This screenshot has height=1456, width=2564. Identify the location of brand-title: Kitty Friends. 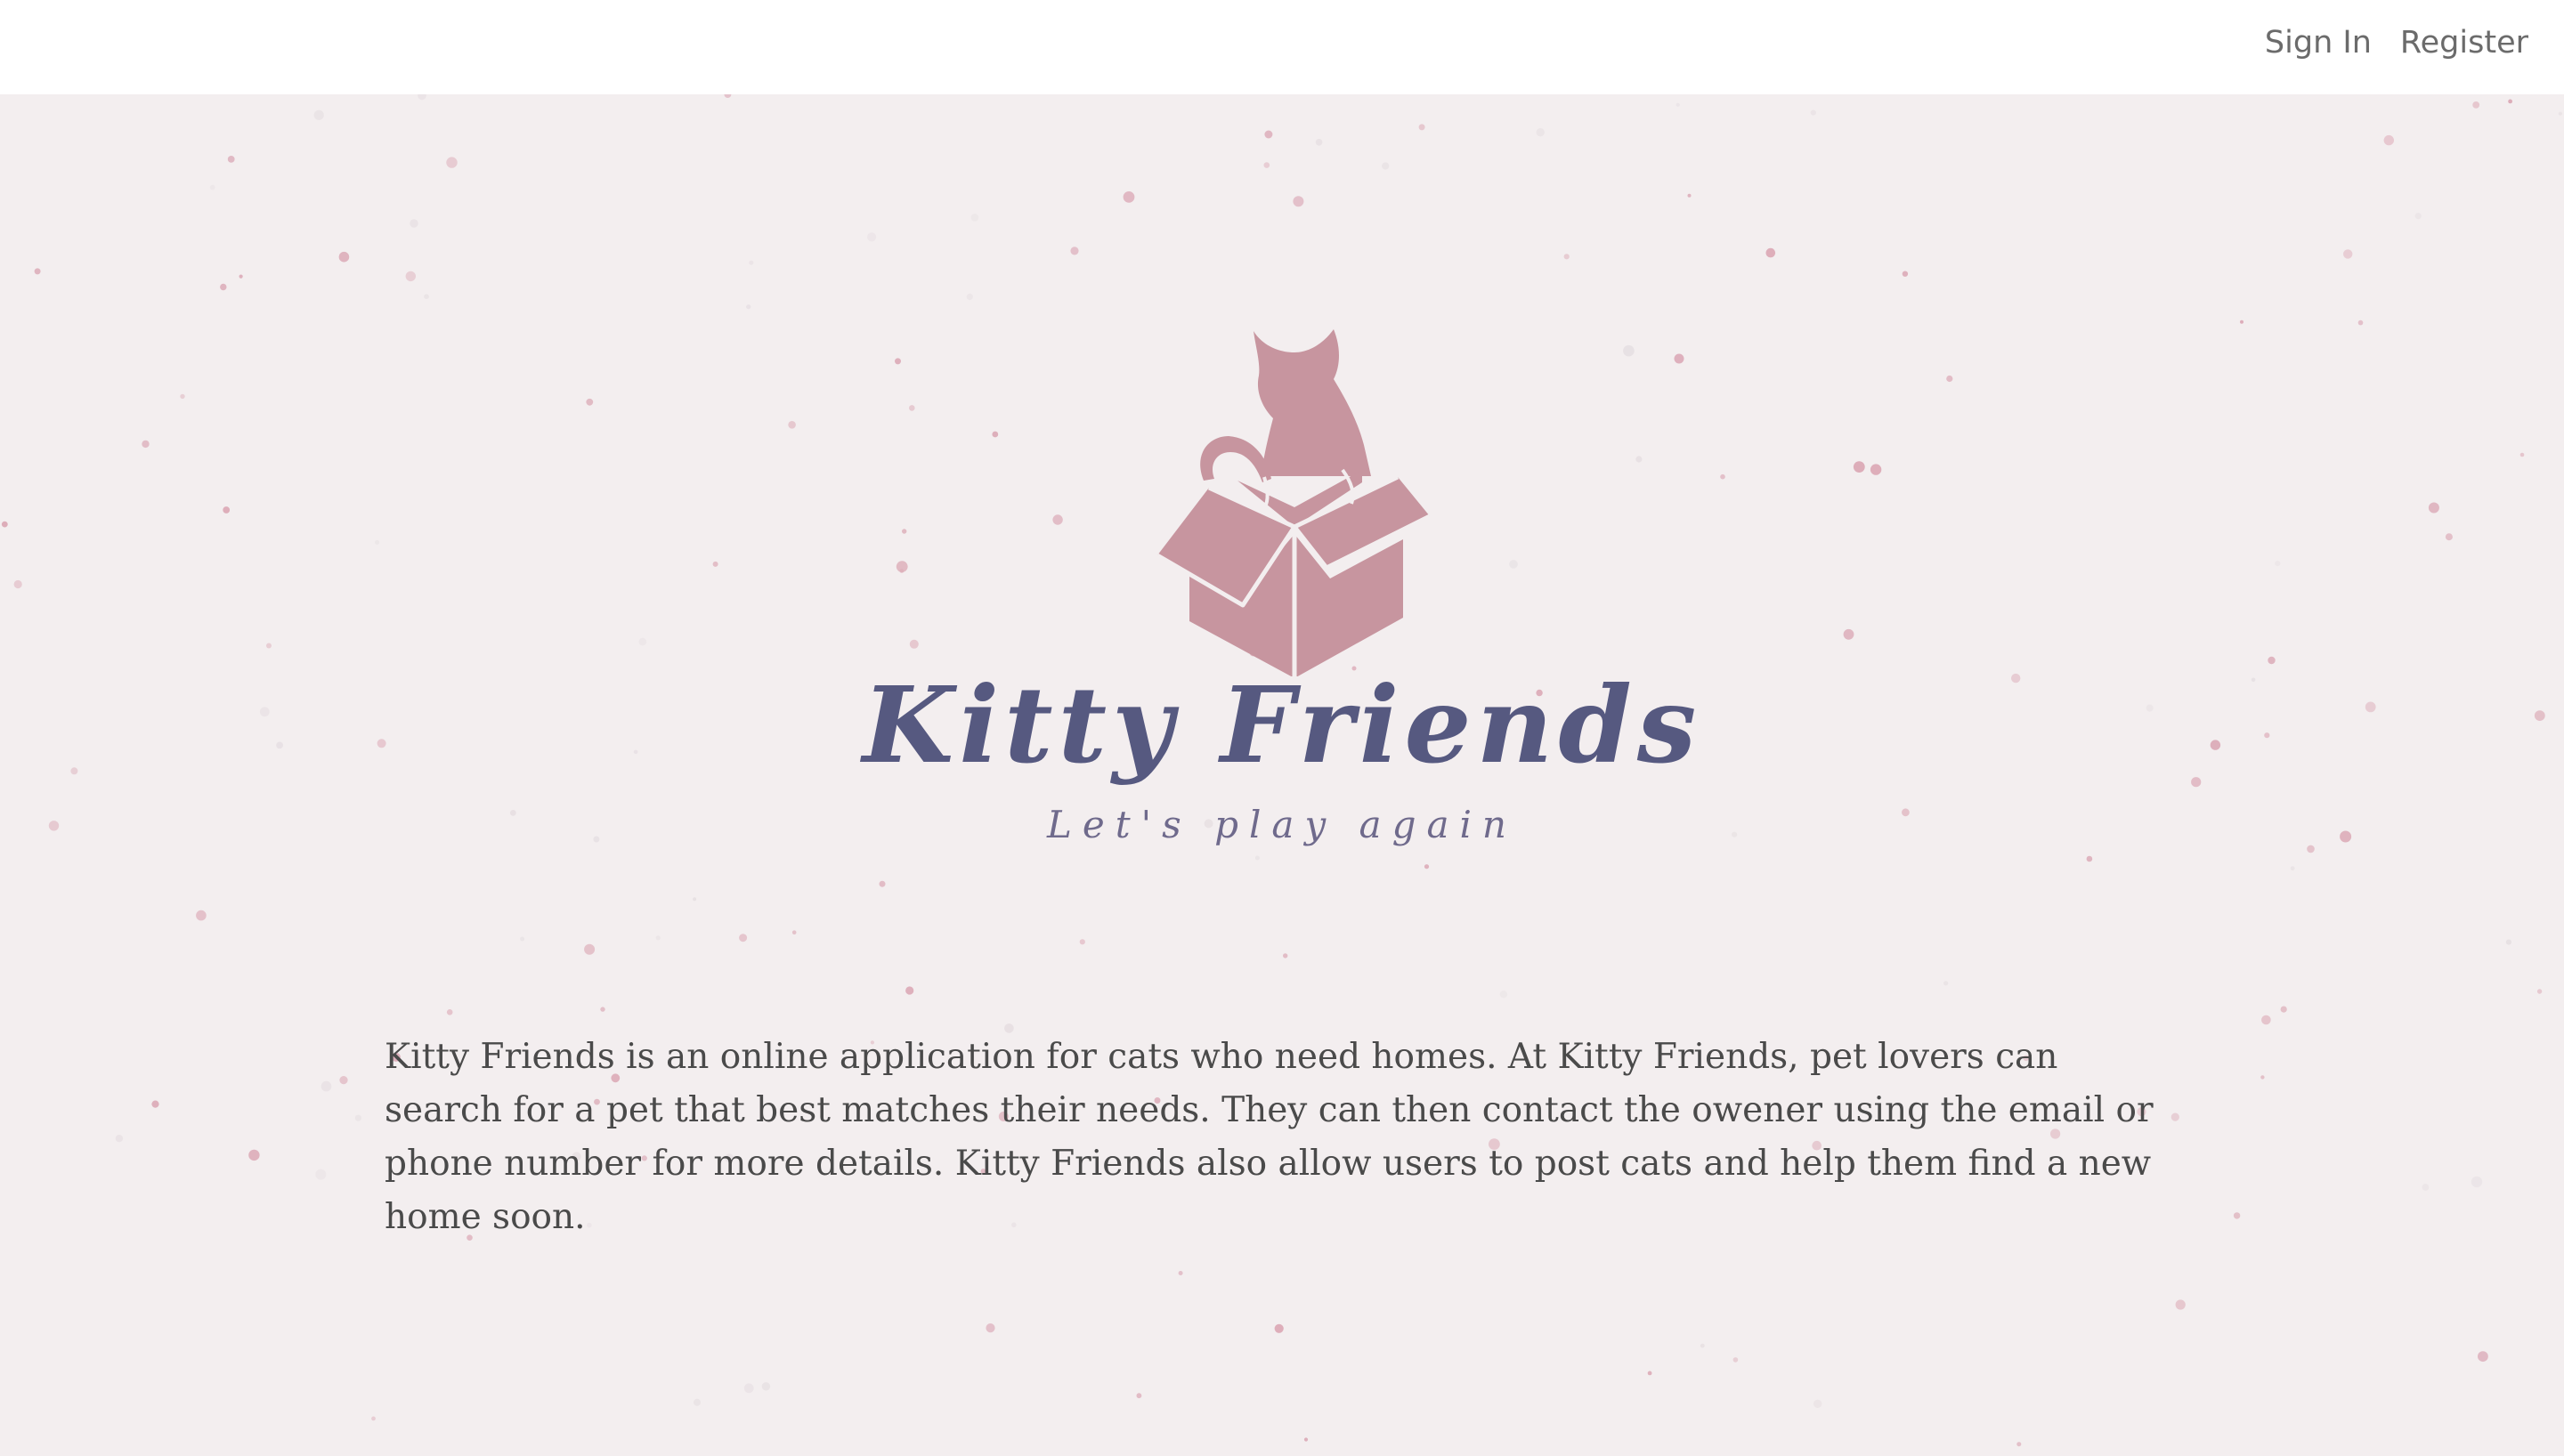
(1282, 725).